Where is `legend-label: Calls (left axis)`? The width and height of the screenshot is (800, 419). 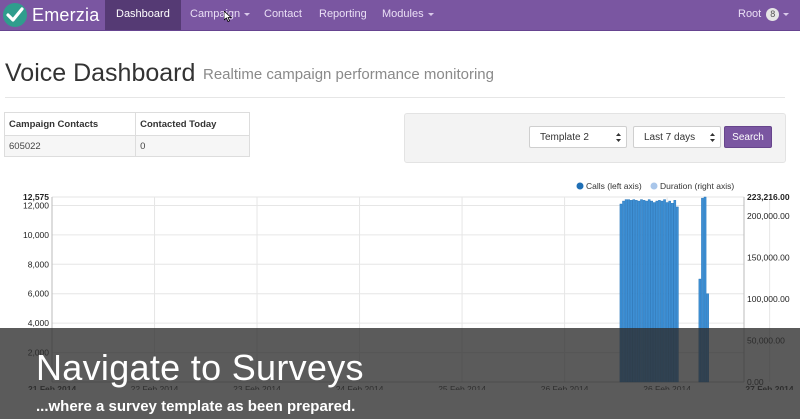 legend-label: Calls (left axis) is located at coordinates (614, 186).